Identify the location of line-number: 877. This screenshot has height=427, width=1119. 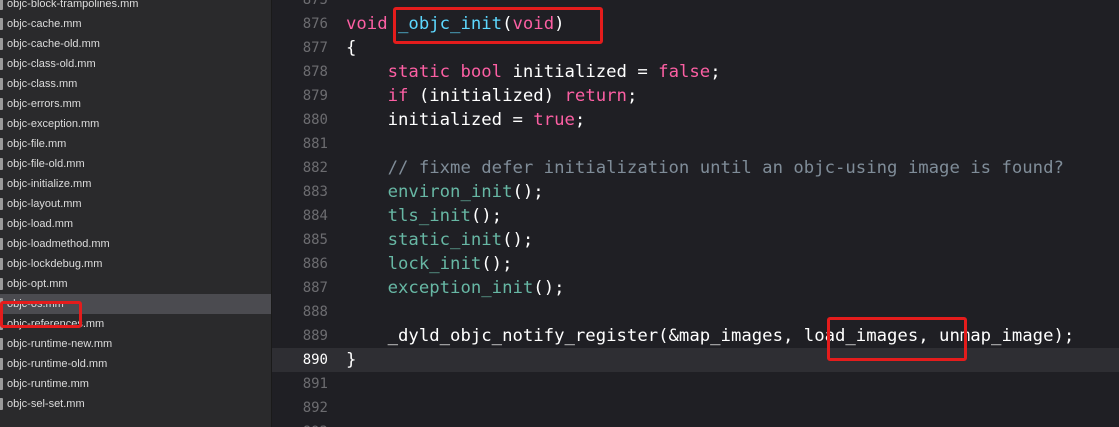
(315, 48).